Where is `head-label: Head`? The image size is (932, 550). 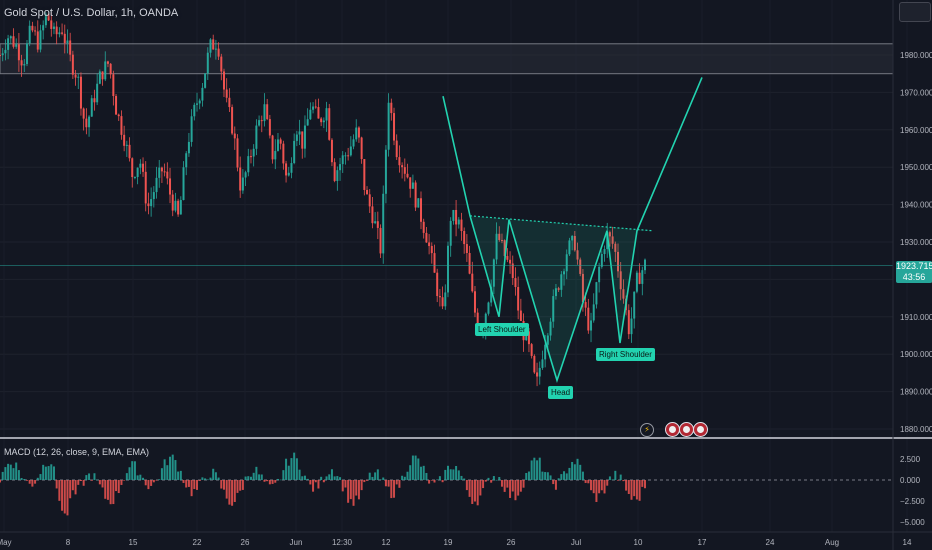
head-label: Head is located at coordinates (561, 392).